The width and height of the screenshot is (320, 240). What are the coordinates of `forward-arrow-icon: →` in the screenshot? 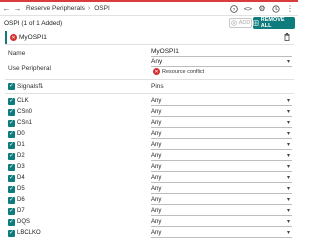 It's located at (17, 9).